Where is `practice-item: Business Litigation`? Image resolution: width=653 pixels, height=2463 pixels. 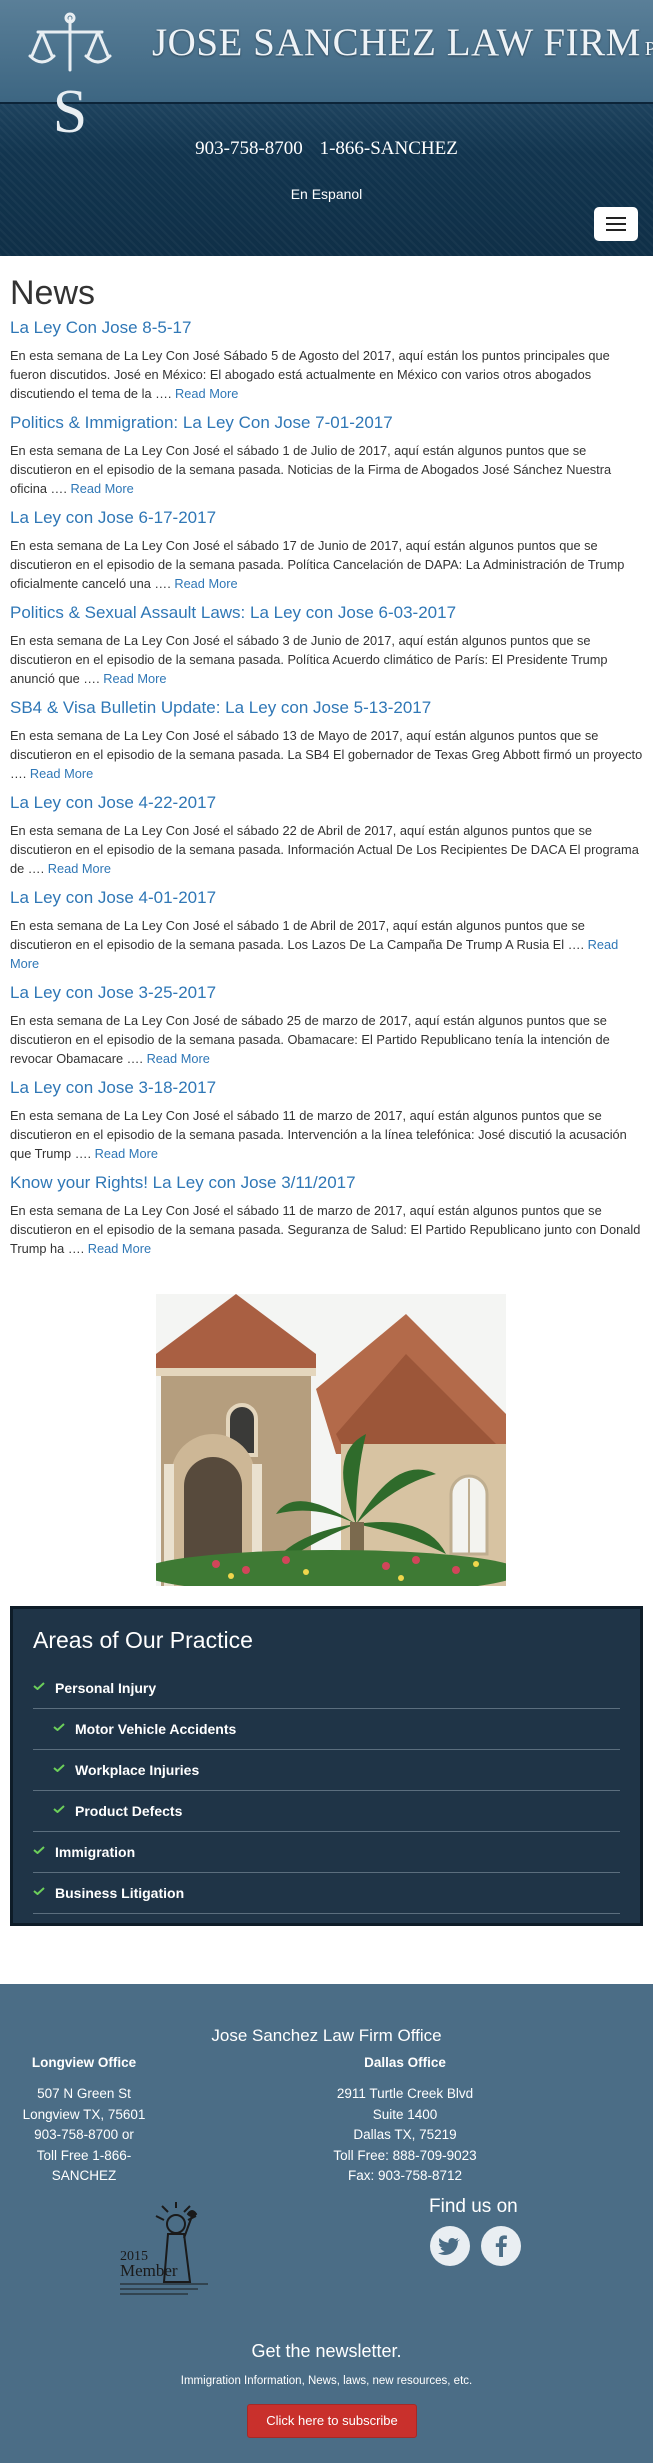
practice-item: Business Litigation is located at coordinates (326, 1893).